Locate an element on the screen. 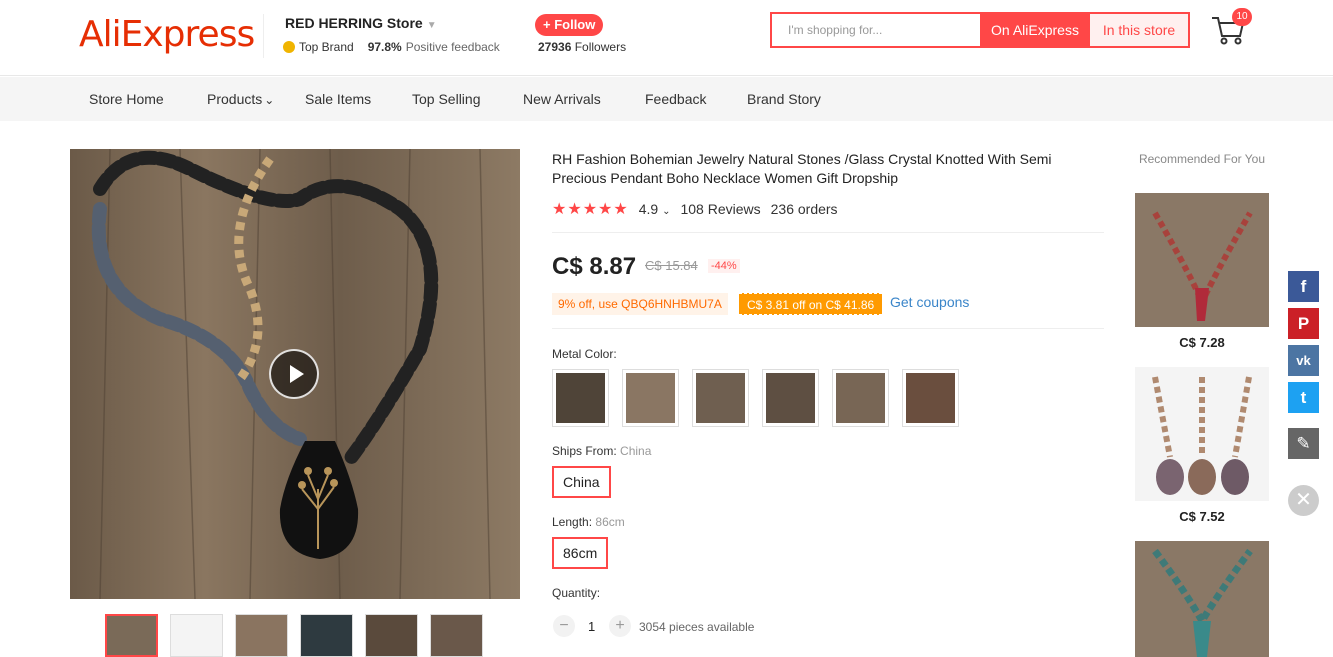 This screenshot has width=1333, height=657. edit-icon: ✎ is located at coordinates (1303, 443).